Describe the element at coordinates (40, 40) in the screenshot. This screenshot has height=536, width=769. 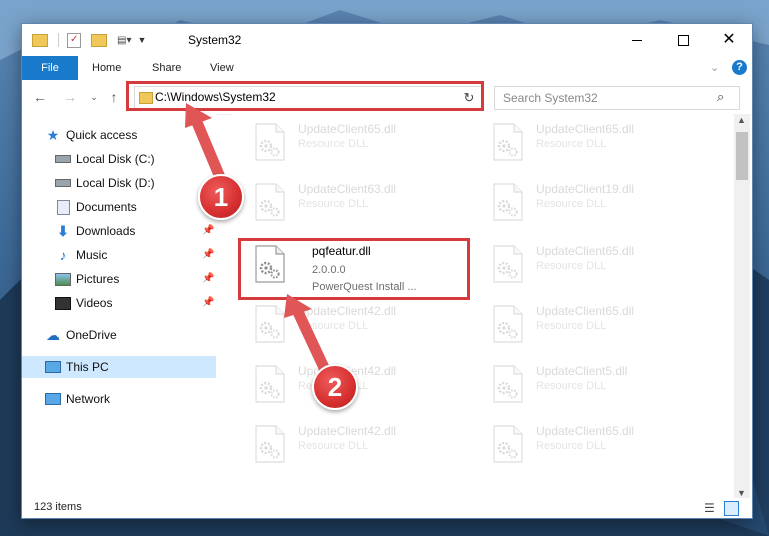
I see `folder-icon` at that location.